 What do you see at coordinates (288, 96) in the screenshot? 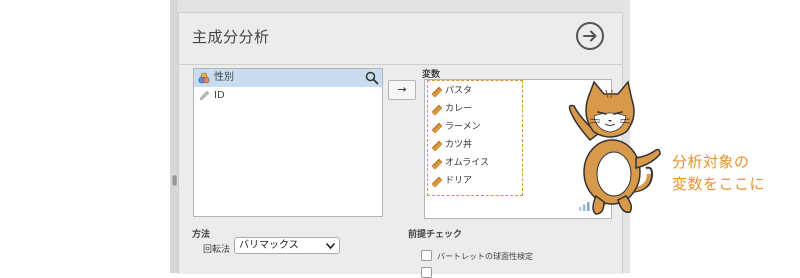
I see `source-item-id: ID` at bounding box center [288, 96].